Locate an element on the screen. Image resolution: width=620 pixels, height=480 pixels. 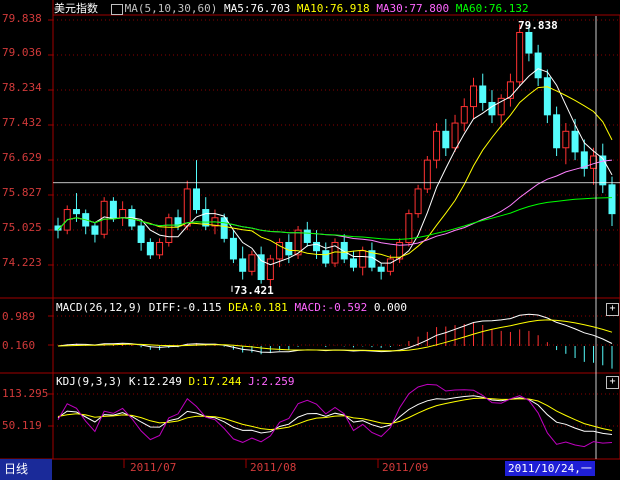
indicator-icon is located at coordinates (116, 9).